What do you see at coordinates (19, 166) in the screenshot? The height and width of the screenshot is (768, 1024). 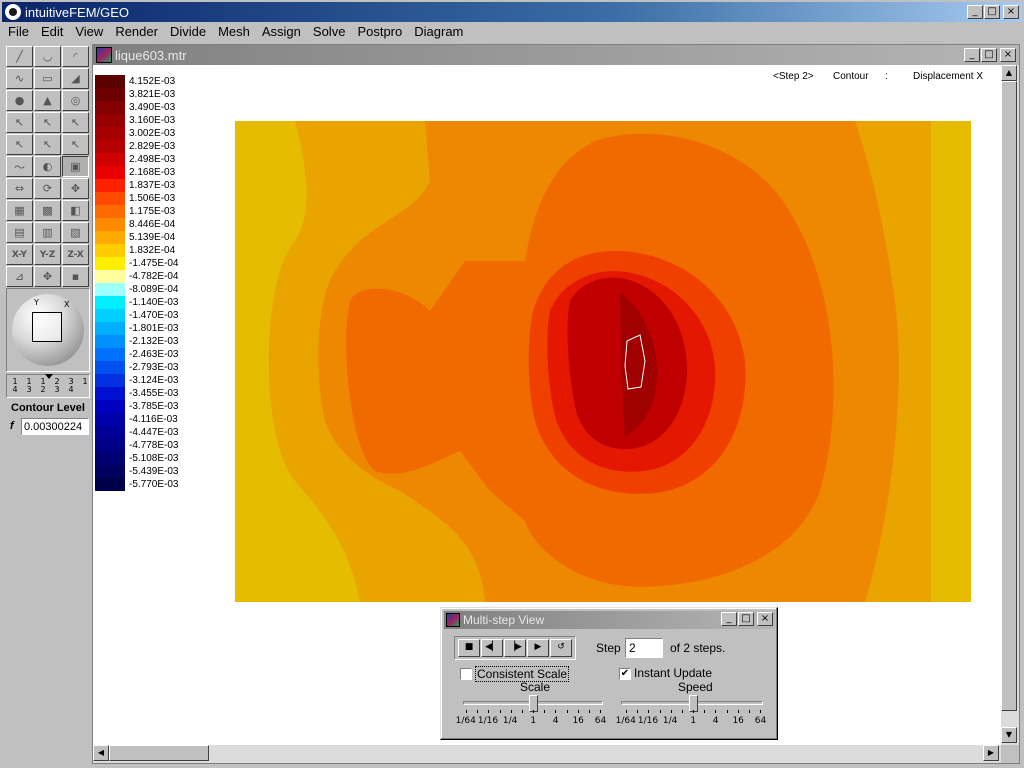 I see `curve-tool-button: 〜` at bounding box center [19, 166].